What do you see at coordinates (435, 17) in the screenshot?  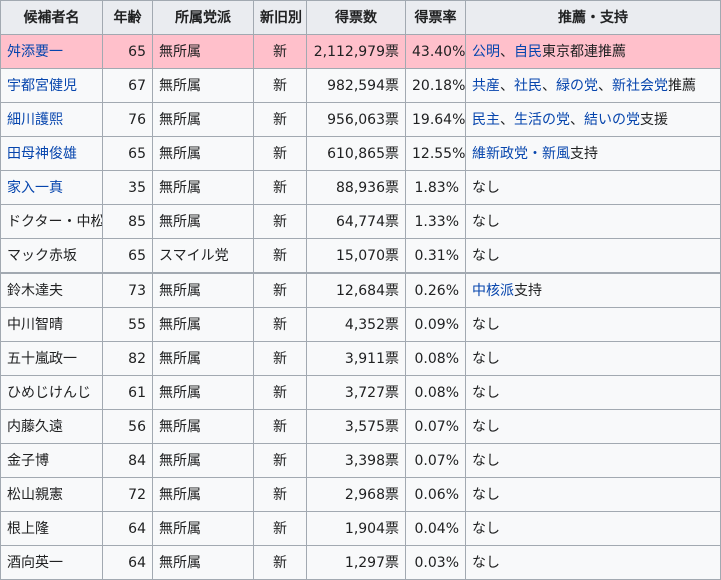 I see `header-vote-share: 得票率` at bounding box center [435, 17].